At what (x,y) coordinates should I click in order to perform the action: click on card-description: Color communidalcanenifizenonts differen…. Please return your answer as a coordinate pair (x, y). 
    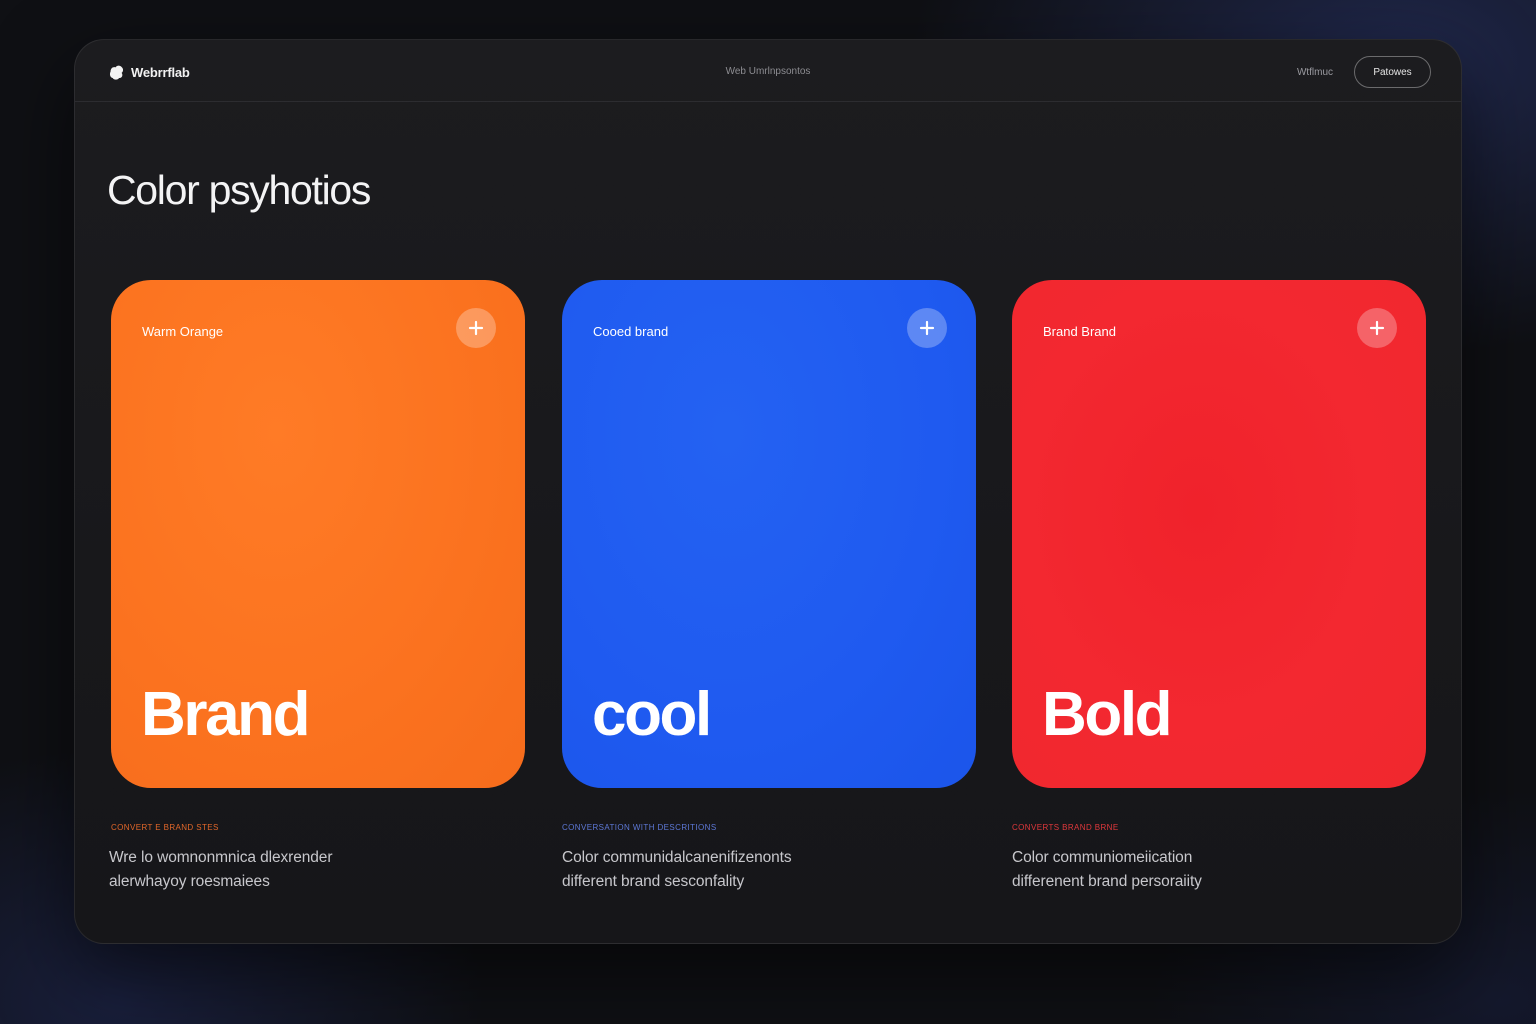
    Looking at the image, I should click on (727, 870).